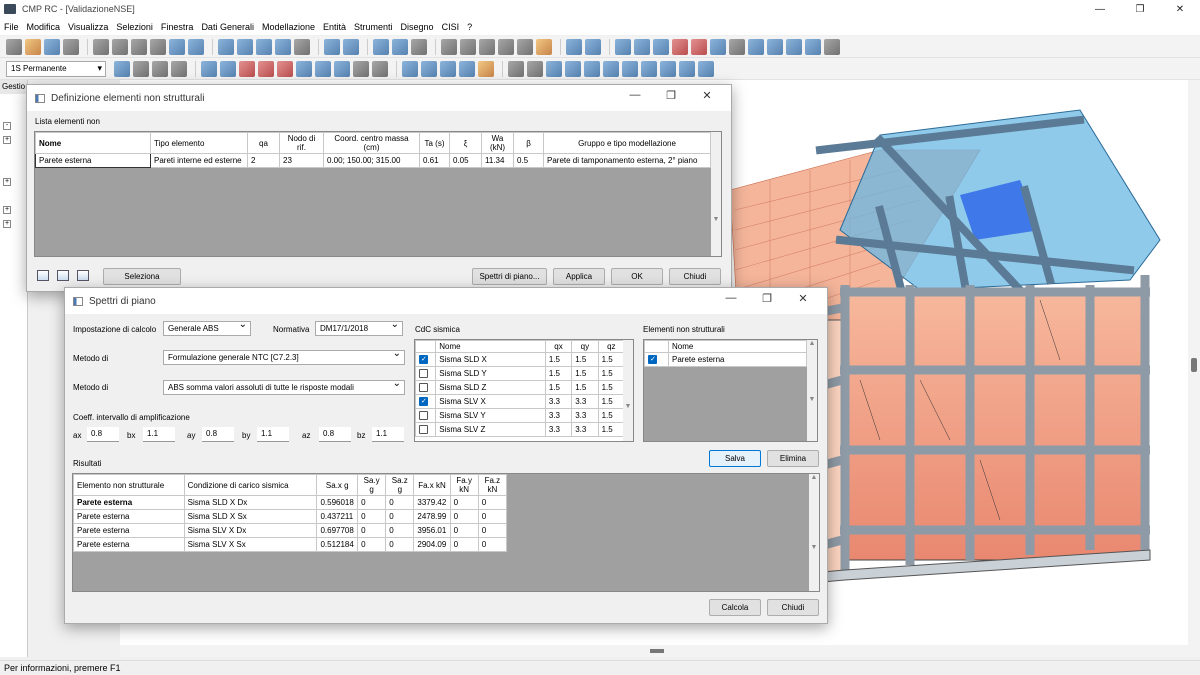 Image resolution: width=1200 pixels, height=675 pixels. Describe the element at coordinates (33, 46) in the screenshot. I see `open-folder-icon` at that location.